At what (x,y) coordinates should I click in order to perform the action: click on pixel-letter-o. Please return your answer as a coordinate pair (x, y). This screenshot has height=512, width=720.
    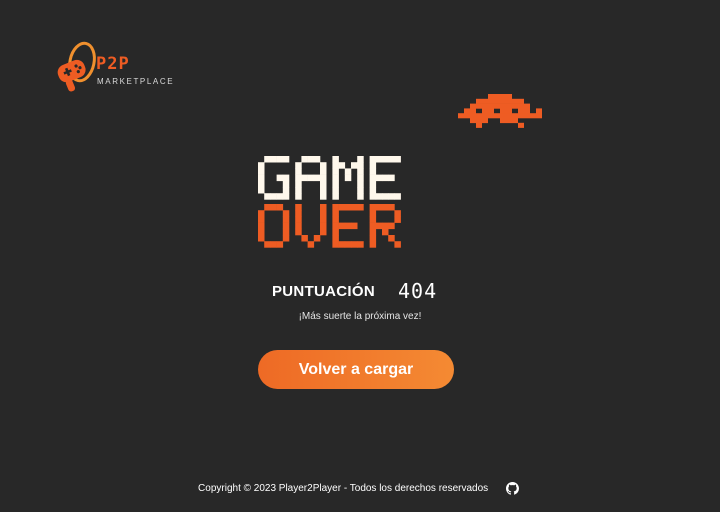
    Looking at the image, I should click on (274, 226).